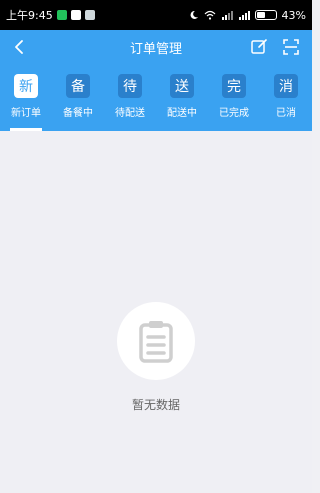  I want to click on status-left: 上午9:45, so click(50, 15).